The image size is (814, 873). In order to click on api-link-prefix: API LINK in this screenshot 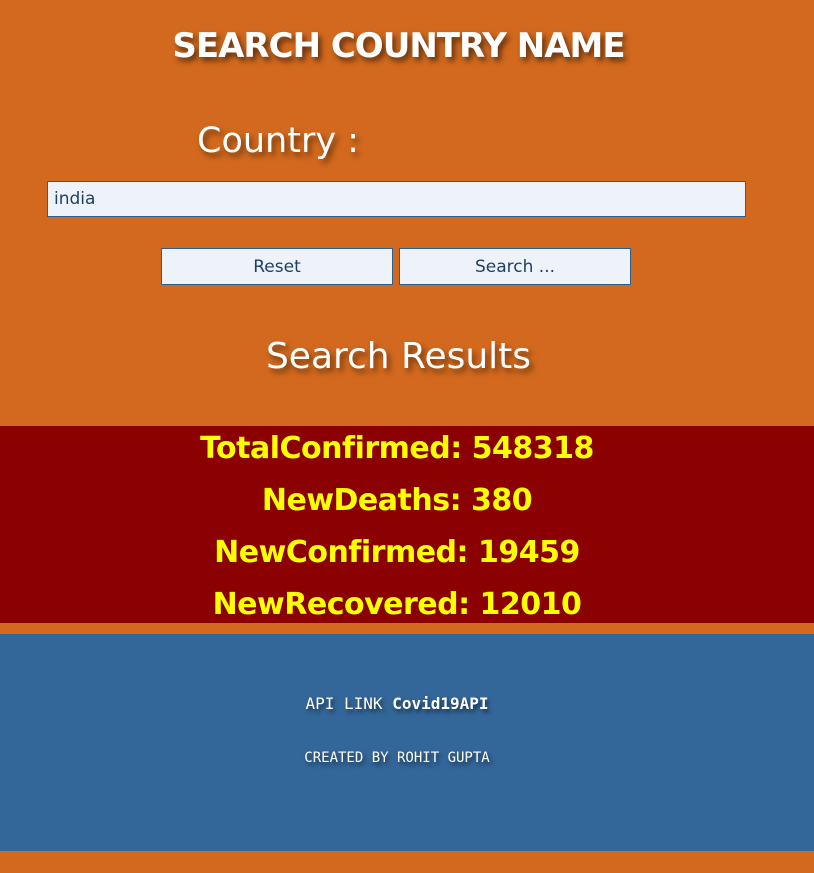, I will do `click(344, 703)`.